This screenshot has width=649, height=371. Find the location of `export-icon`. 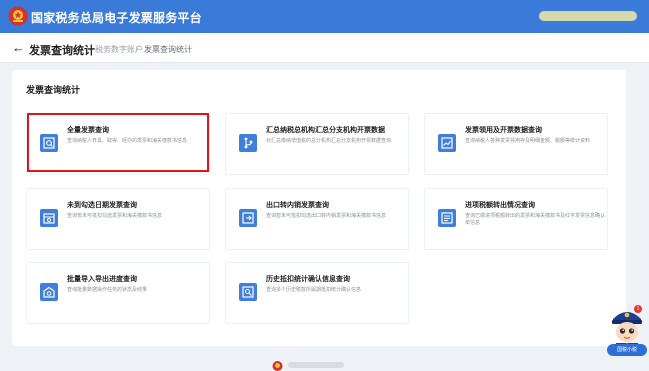

export-icon is located at coordinates (248, 218).